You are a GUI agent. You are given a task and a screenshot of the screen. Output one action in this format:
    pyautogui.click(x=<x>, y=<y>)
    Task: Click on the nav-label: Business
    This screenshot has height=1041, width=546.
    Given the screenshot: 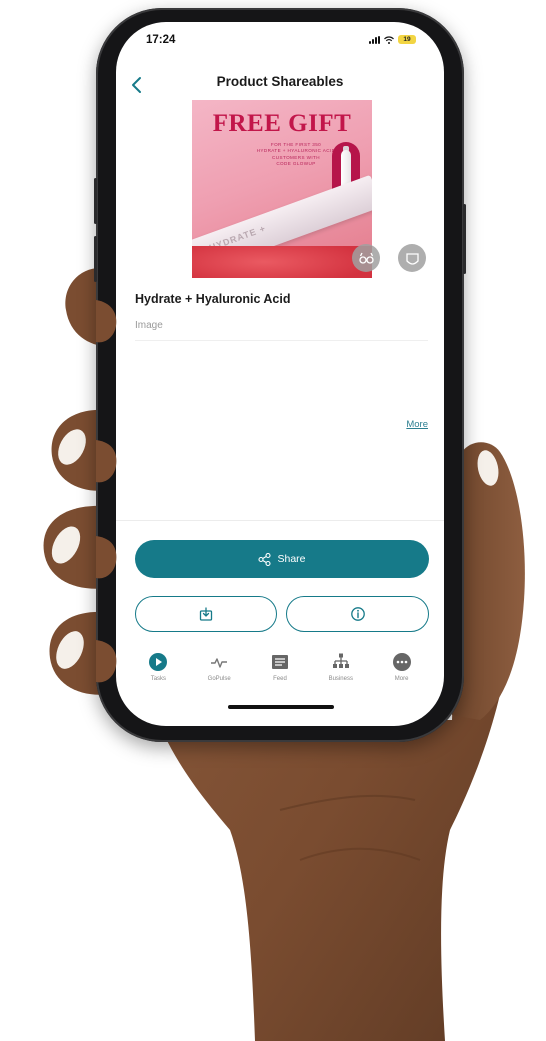 What is the action you would take?
    pyautogui.click(x=340, y=679)
    